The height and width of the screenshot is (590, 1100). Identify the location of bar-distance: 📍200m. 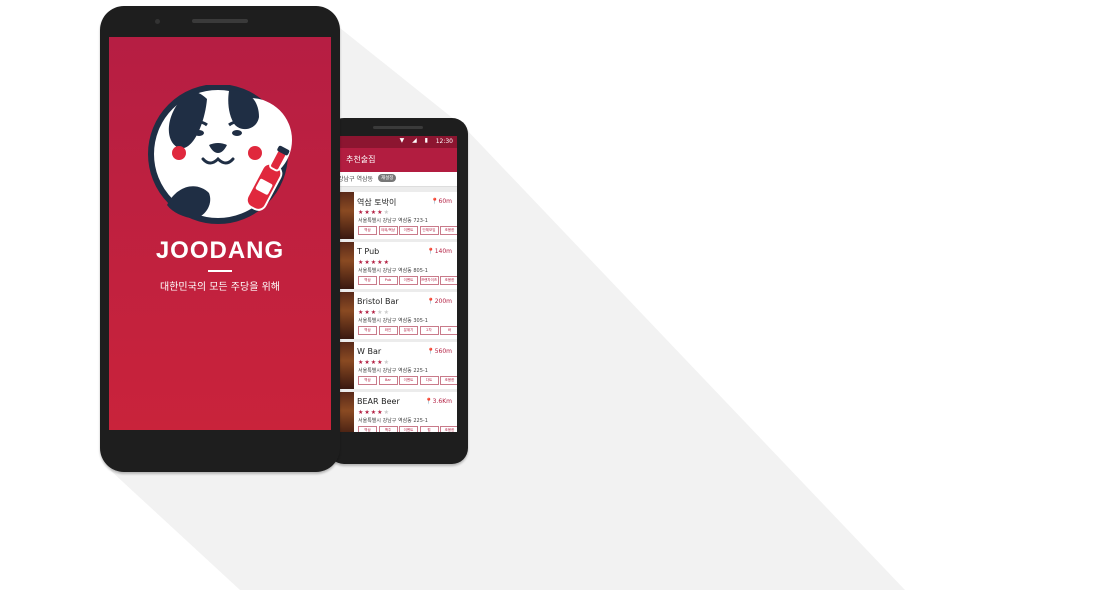
(439, 301).